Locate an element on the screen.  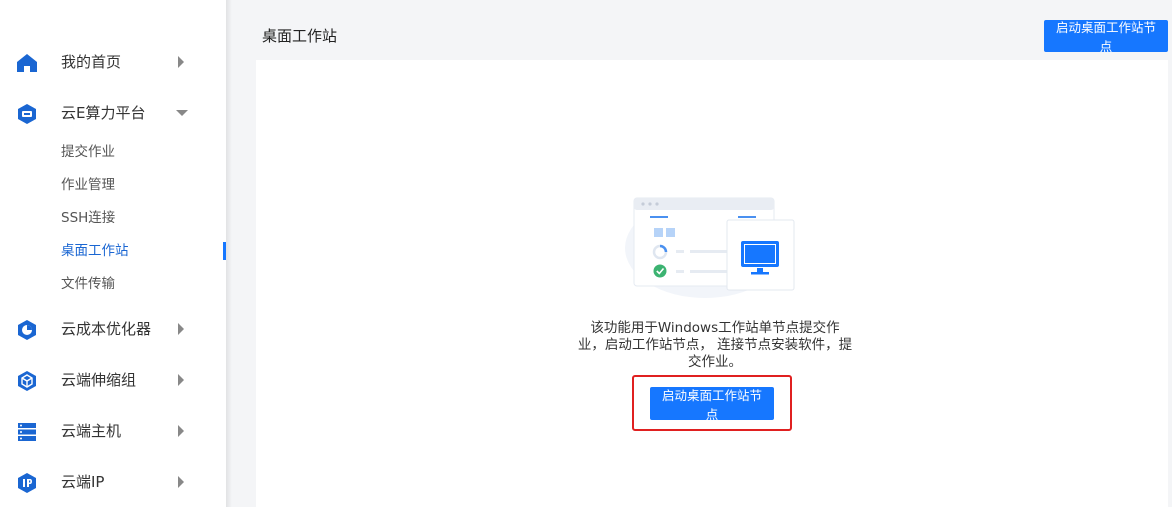
sidebar-item-label: 云成本优化器 is located at coordinates (106, 329).